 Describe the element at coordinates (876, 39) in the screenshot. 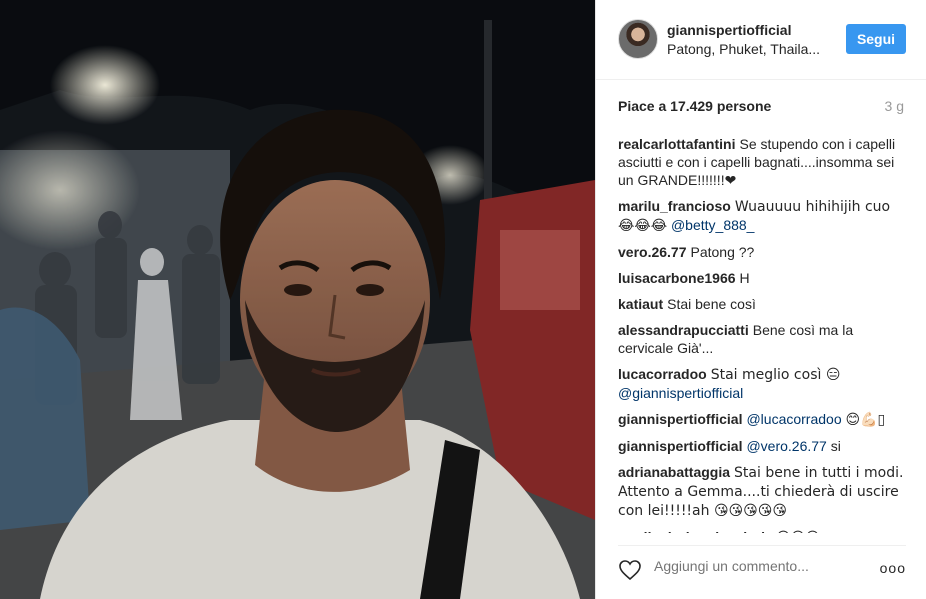

I see `follow-button: Segui` at that location.